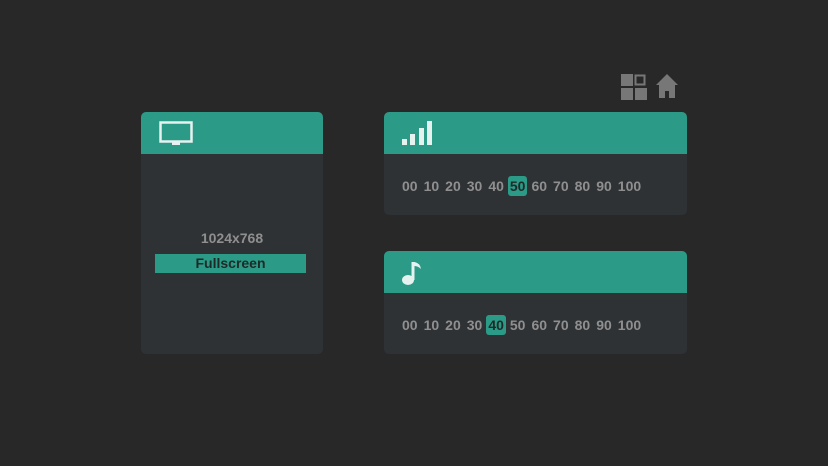  What do you see at coordinates (604, 325) in the screenshot?
I see `music-level-90: 90` at bounding box center [604, 325].